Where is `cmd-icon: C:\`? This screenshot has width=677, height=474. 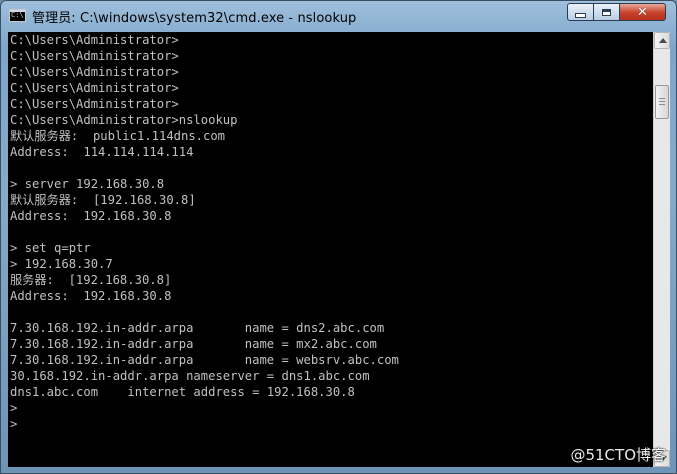
cmd-icon: C:\ is located at coordinates (17, 15).